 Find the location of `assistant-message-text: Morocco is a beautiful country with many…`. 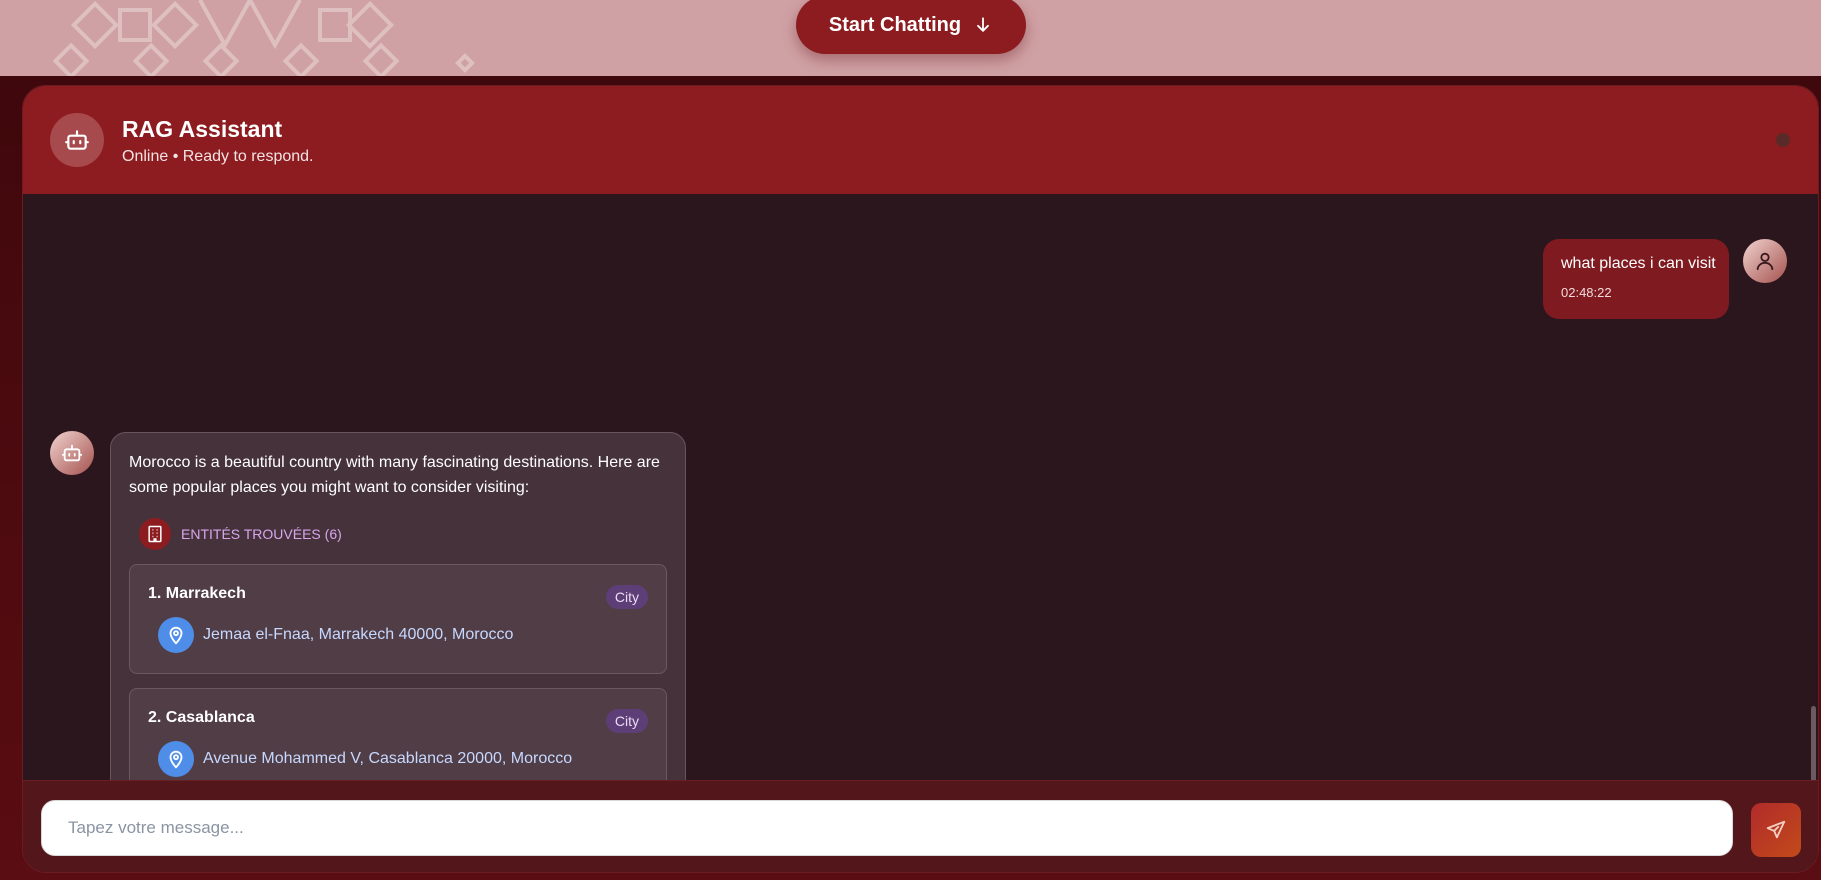

assistant-message-text: Morocco is a beautiful country with many… is located at coordinates (394, 475).